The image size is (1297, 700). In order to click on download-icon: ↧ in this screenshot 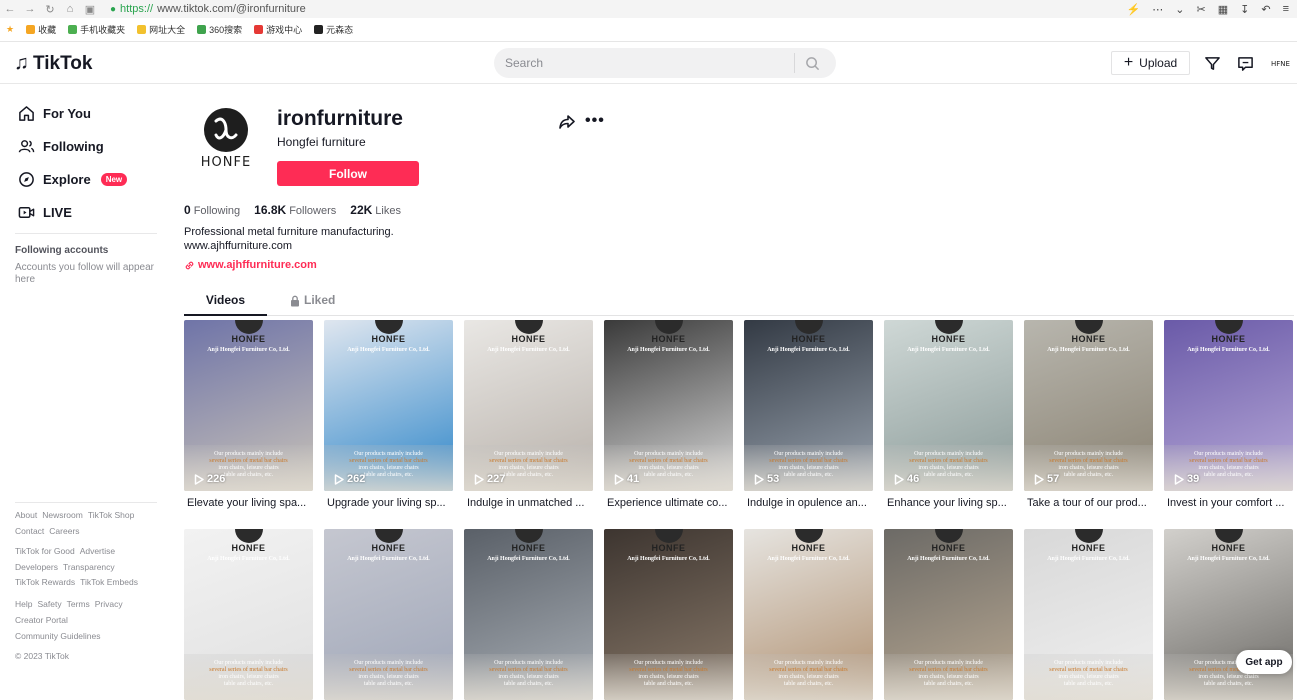, I will do `click(1244, 9)`.